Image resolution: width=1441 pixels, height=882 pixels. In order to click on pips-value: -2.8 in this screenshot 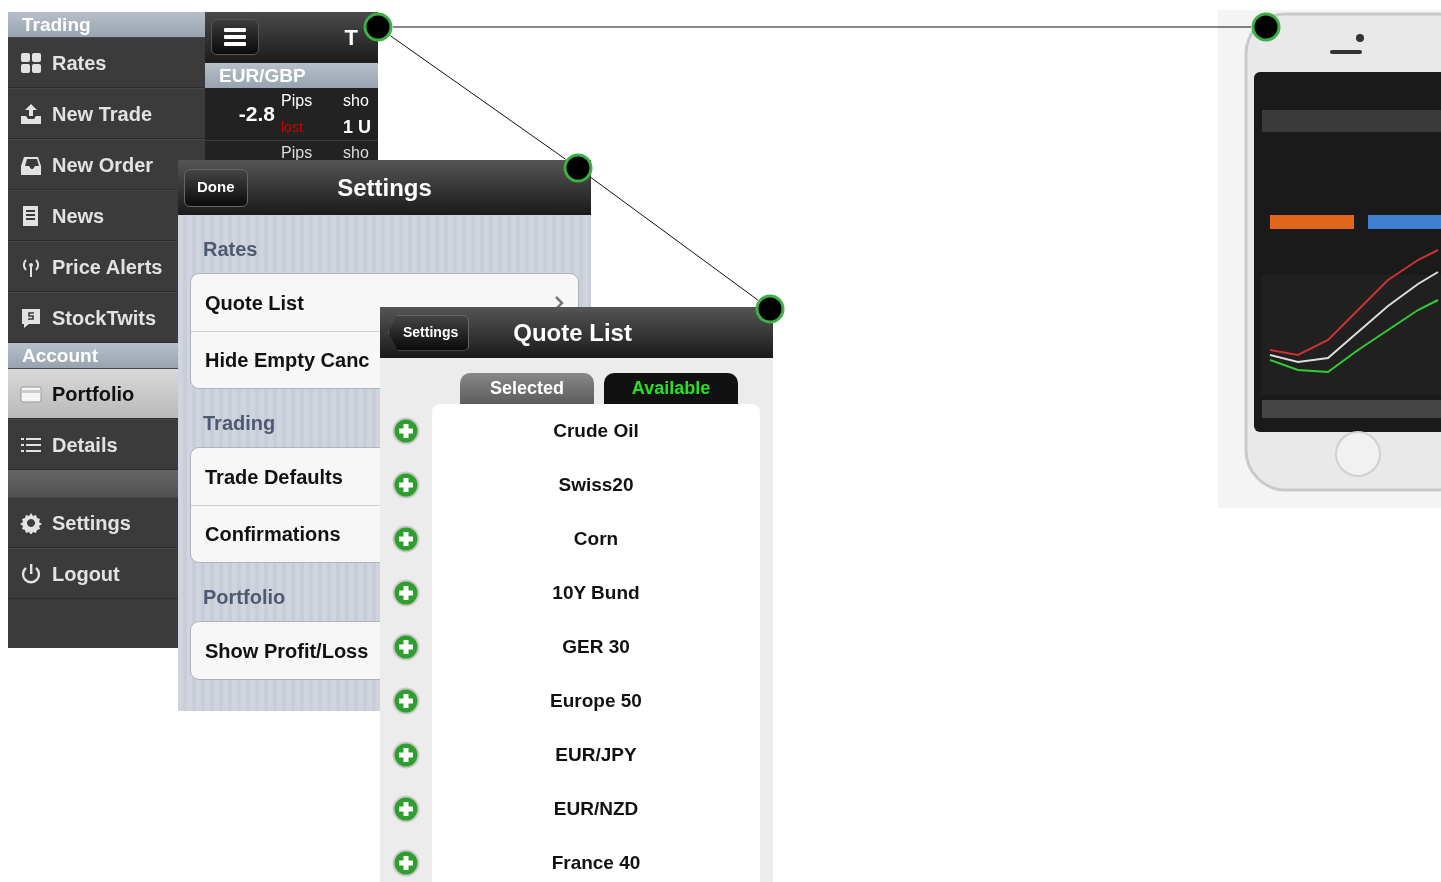, I will do `click(256, 114)`.